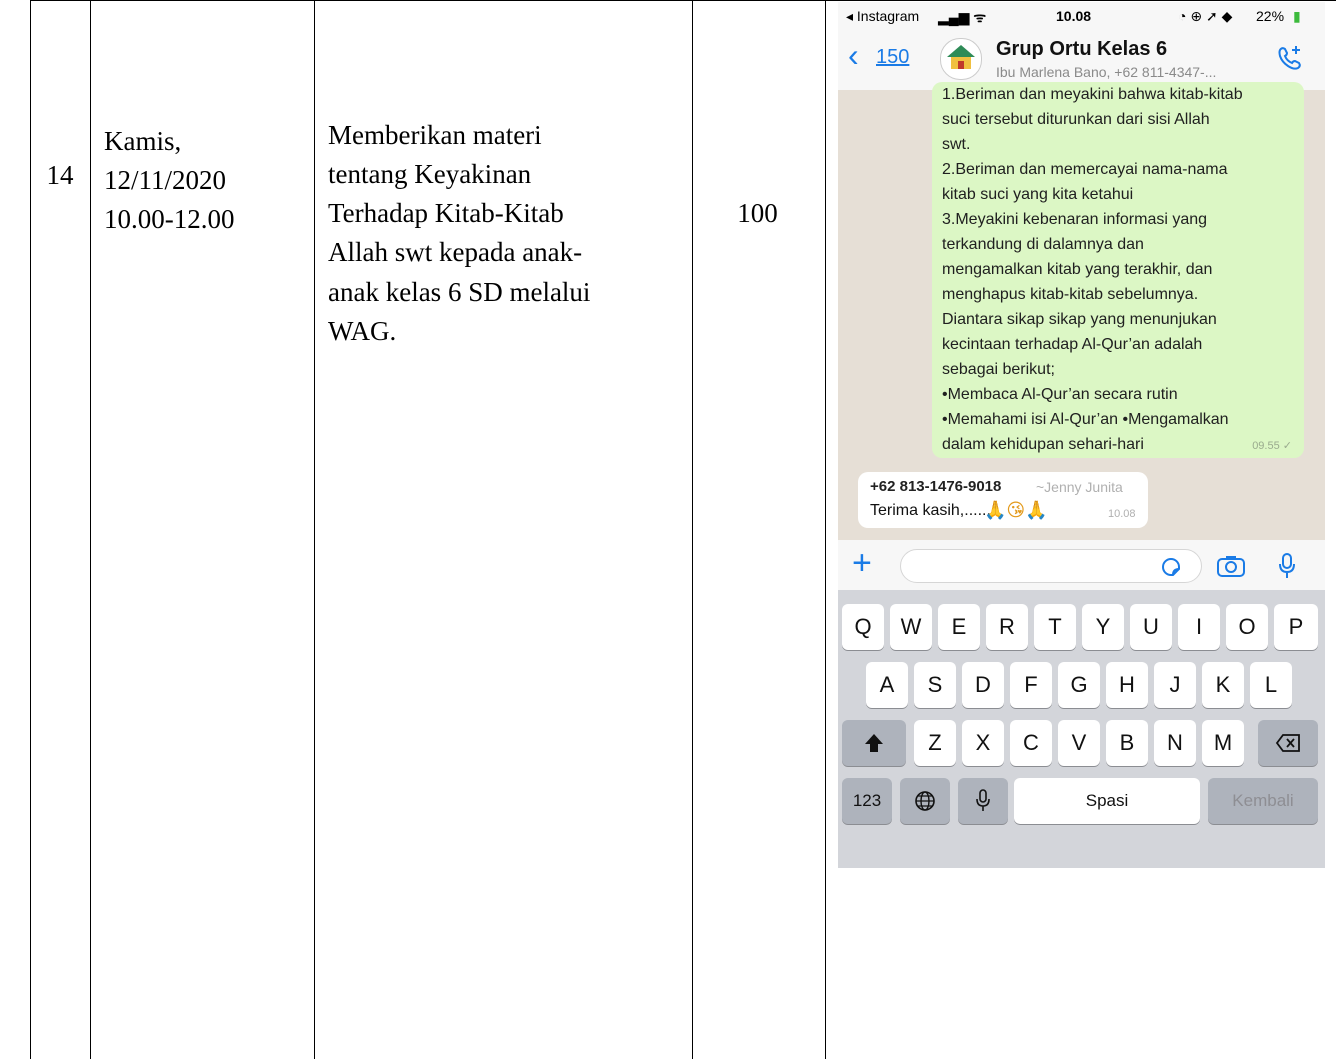 The width and height of the screenshot is (1336, 1059). What do you see at coordinates (935, 486) in the screenshot?
I see `sender-number: +62 813-1476-9018` at bounding box center [935, 486].